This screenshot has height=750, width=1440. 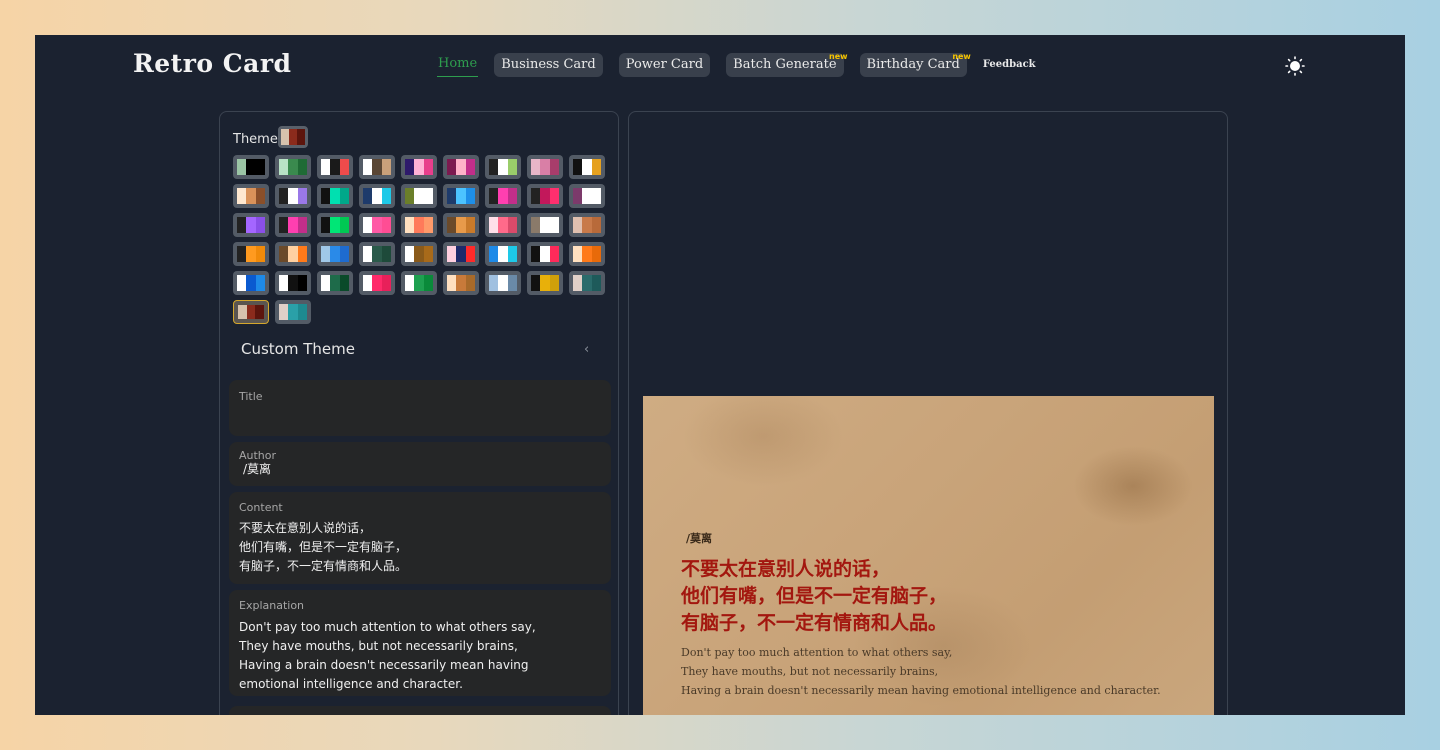 What do you see at coordinates (251, 396) in the screenshot?
I see `title-label: Title` at bounding box center [251, 396].